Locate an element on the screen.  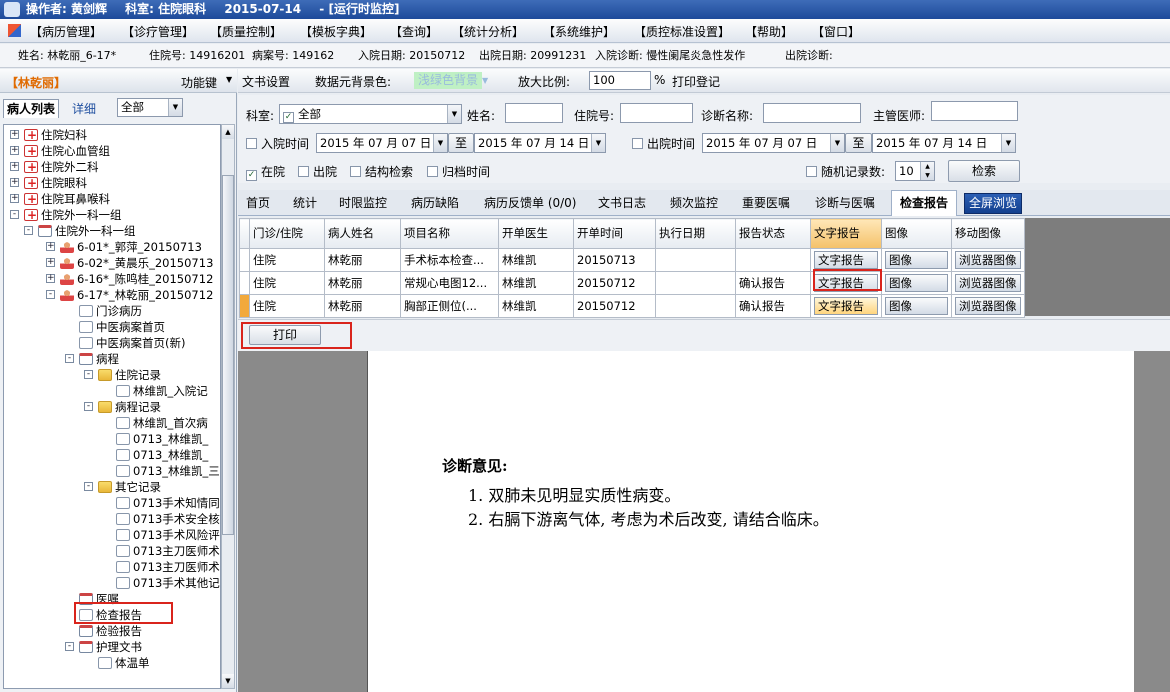
tree-node: 病程 is located at coordinates (99, 359).